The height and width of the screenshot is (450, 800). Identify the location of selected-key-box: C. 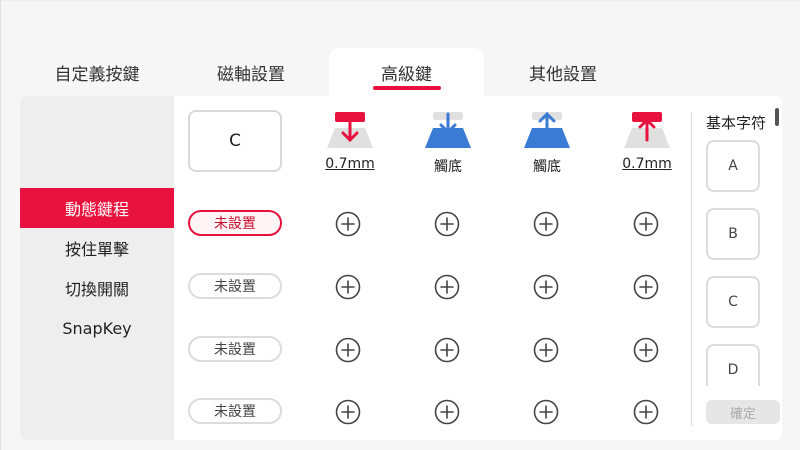
(235, 141).